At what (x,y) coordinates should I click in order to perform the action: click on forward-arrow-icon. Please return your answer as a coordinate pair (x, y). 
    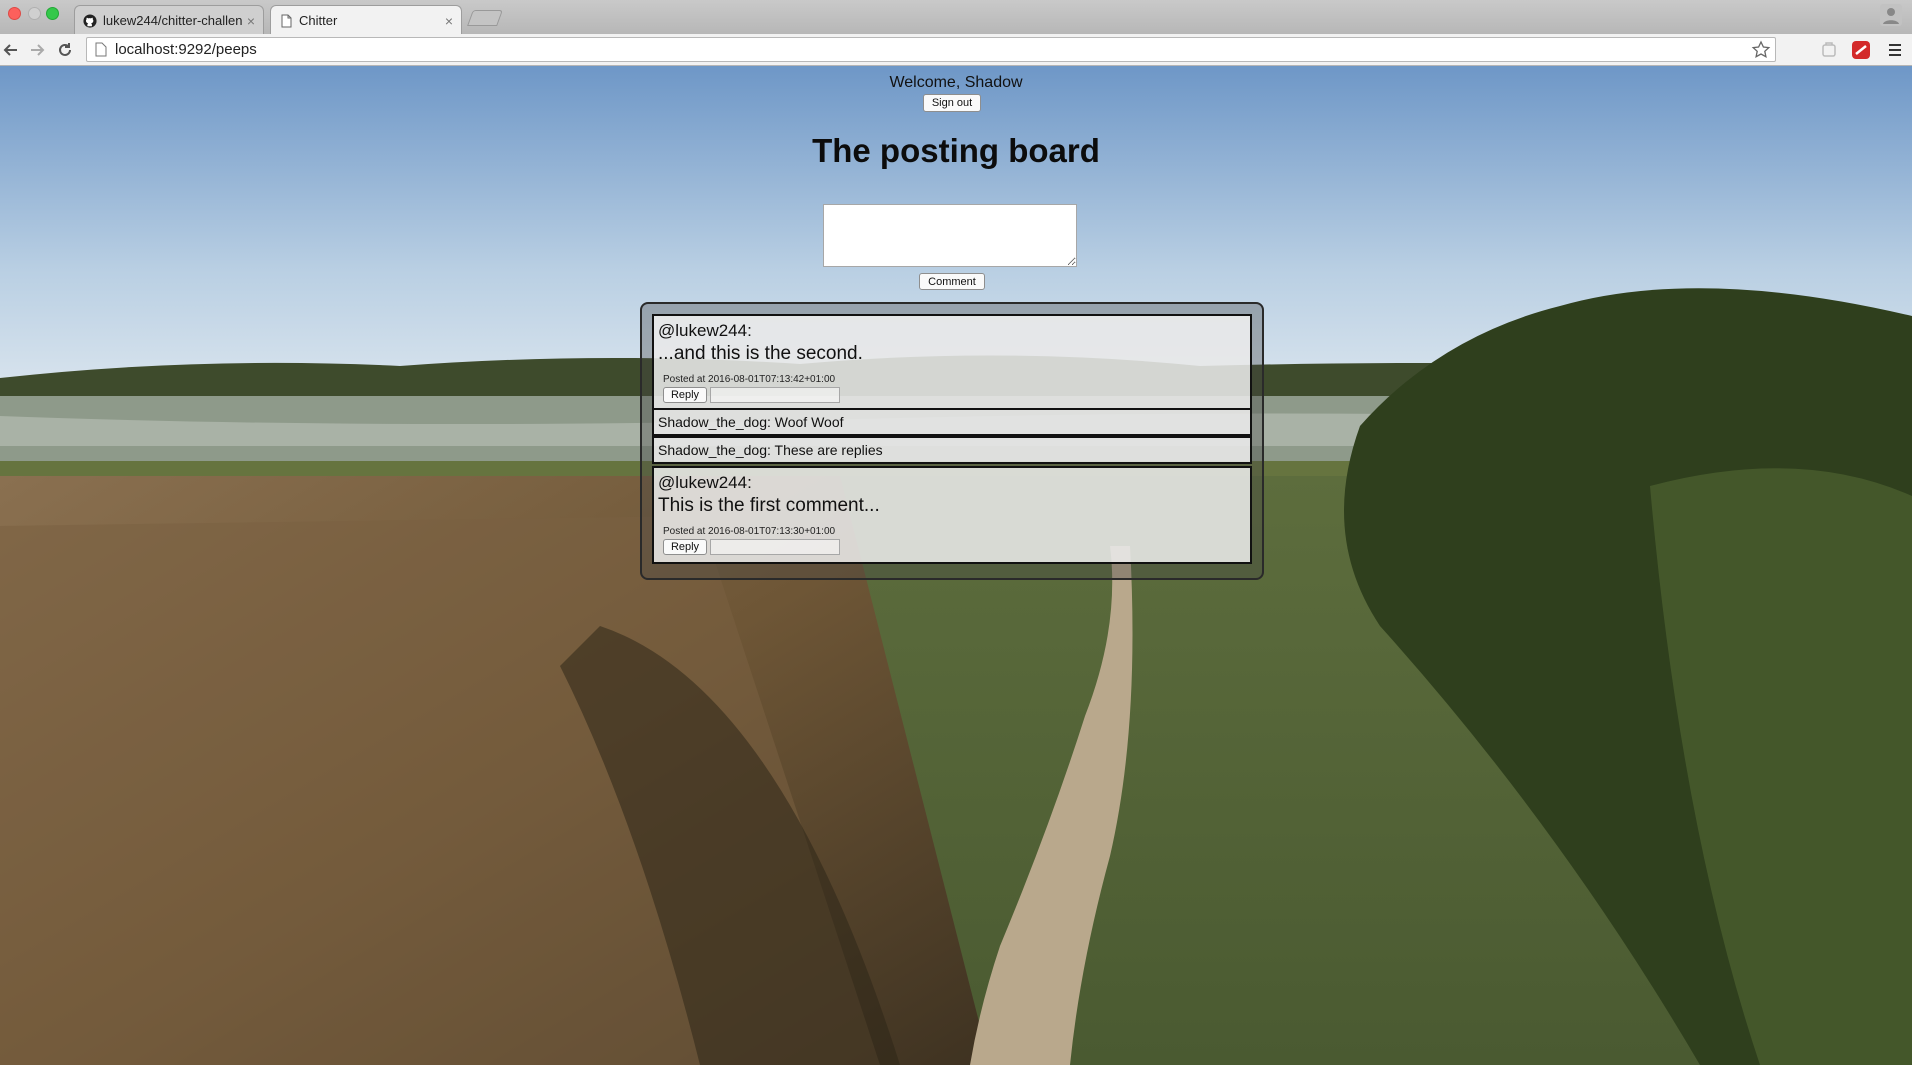
    Looking at the image, I should click on (38, 50).